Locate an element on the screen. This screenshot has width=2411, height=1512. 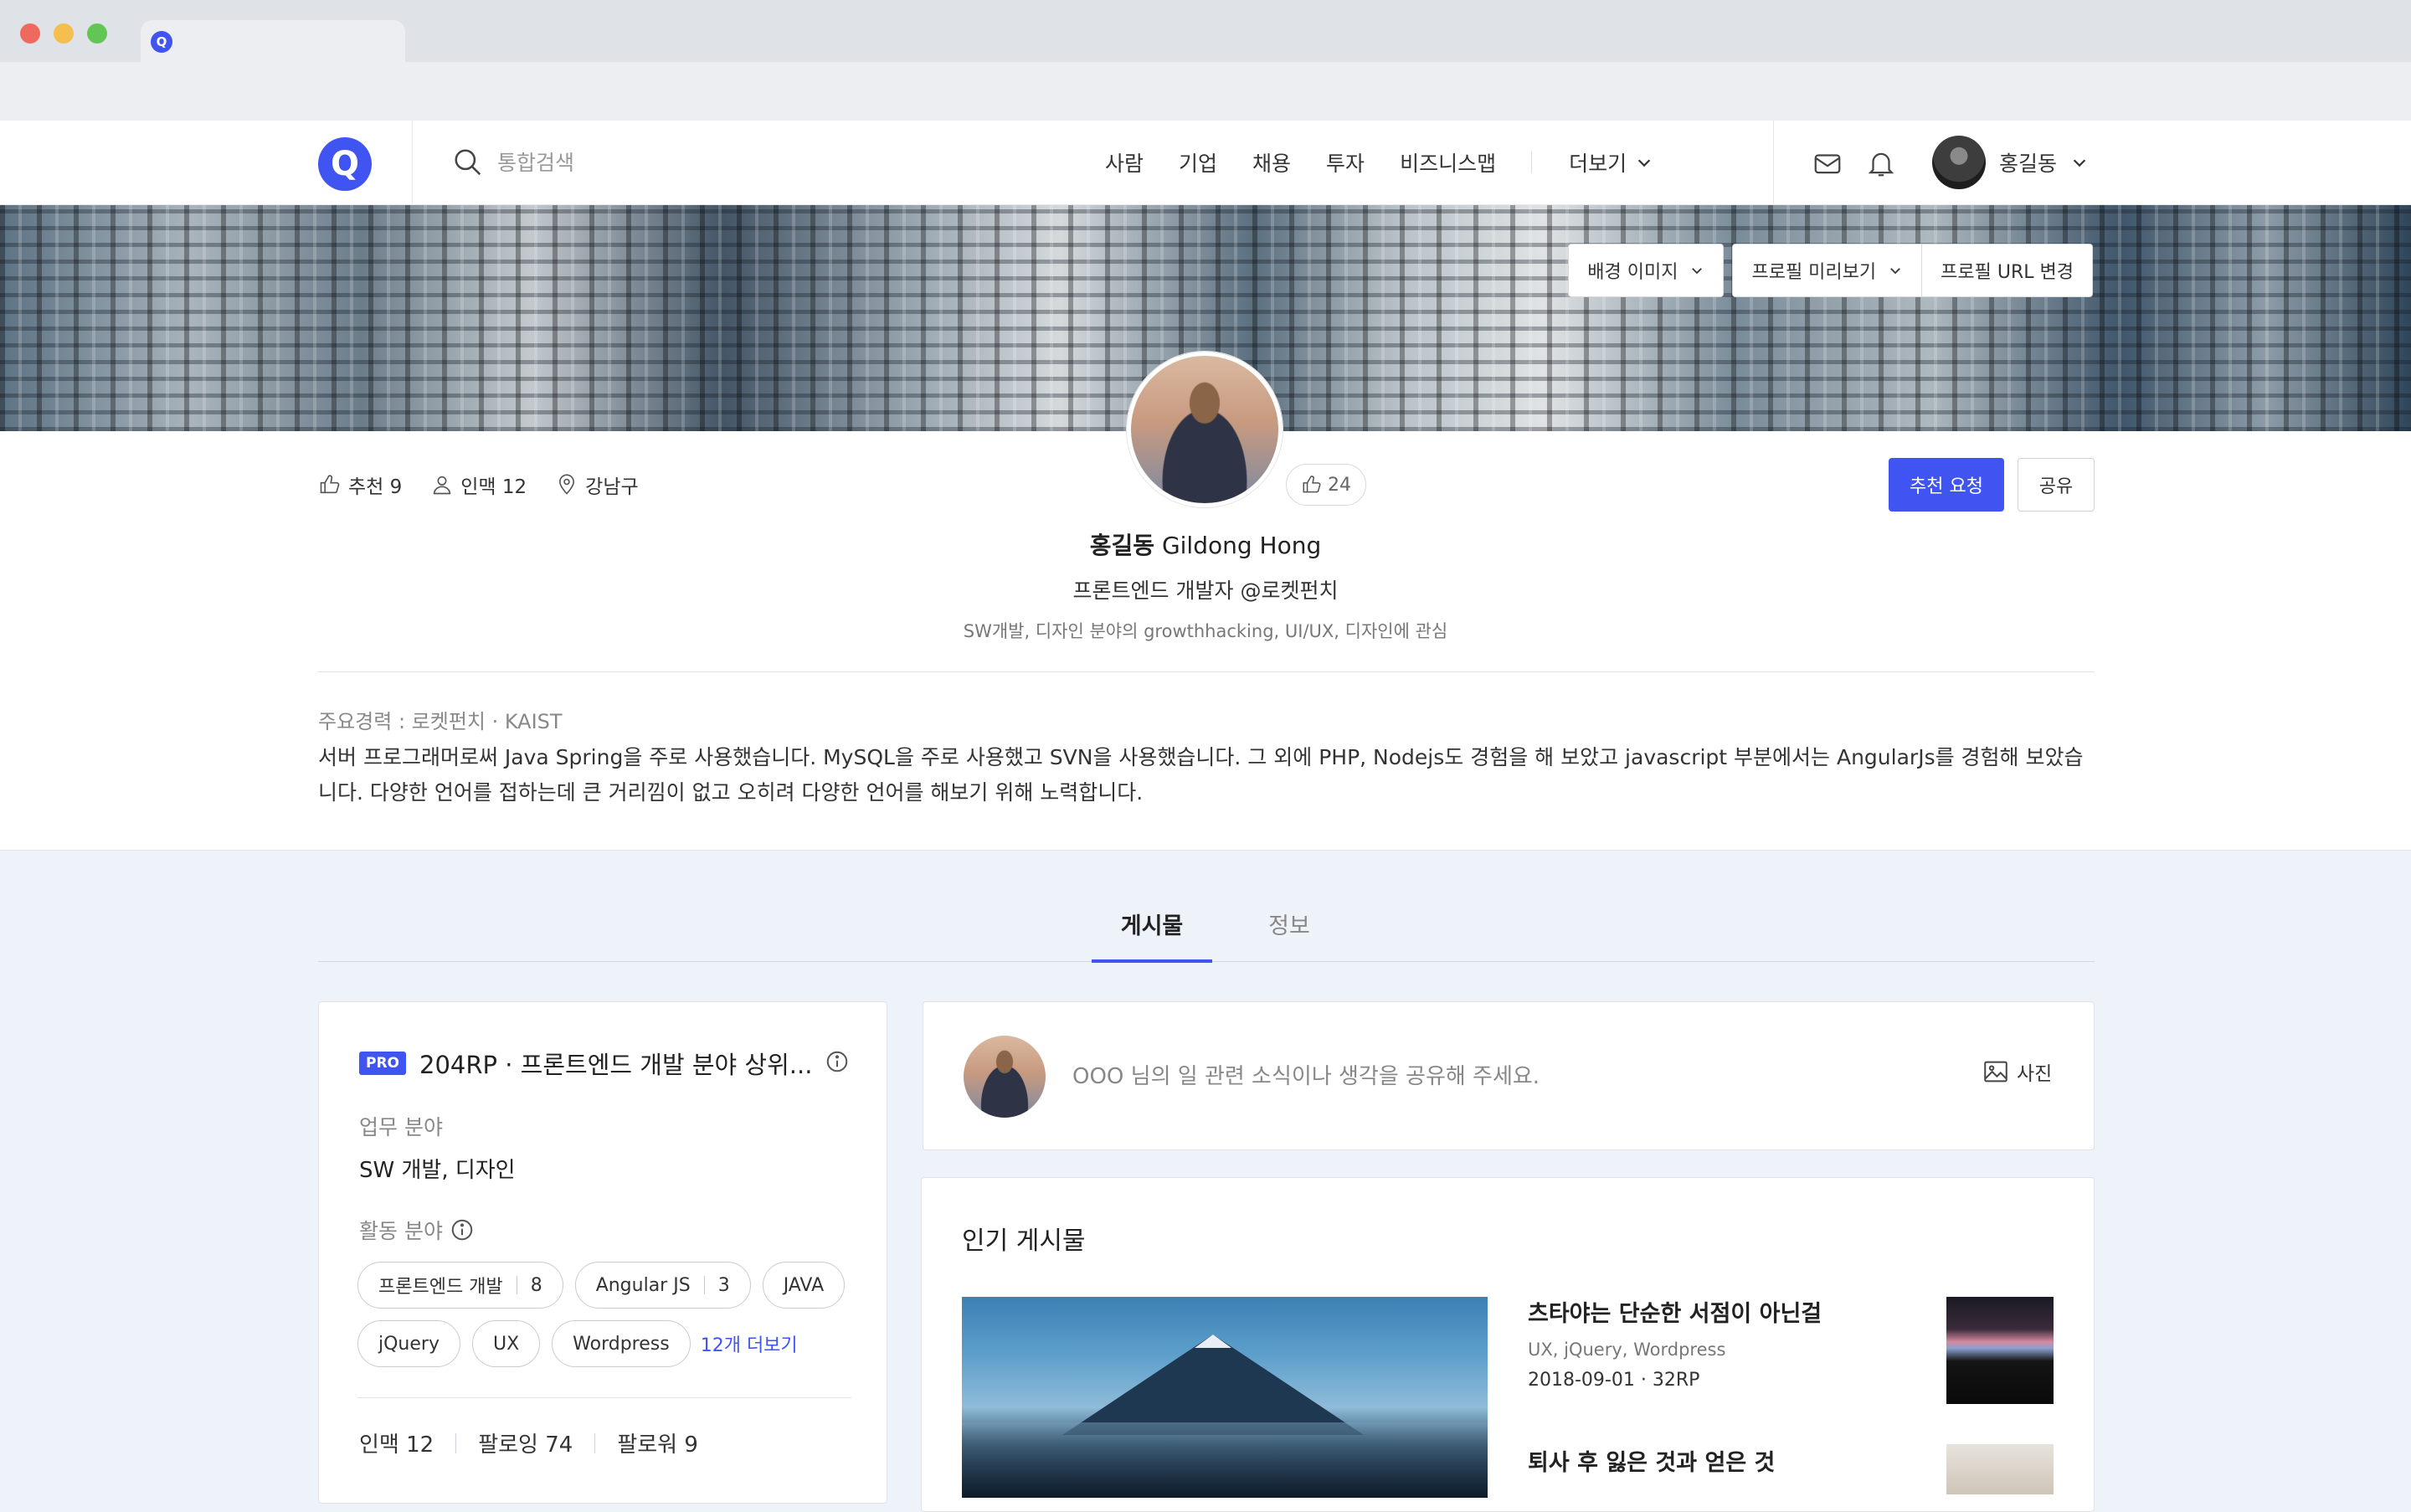
tab-info: 정보 is located at coordinates (1289, 934).